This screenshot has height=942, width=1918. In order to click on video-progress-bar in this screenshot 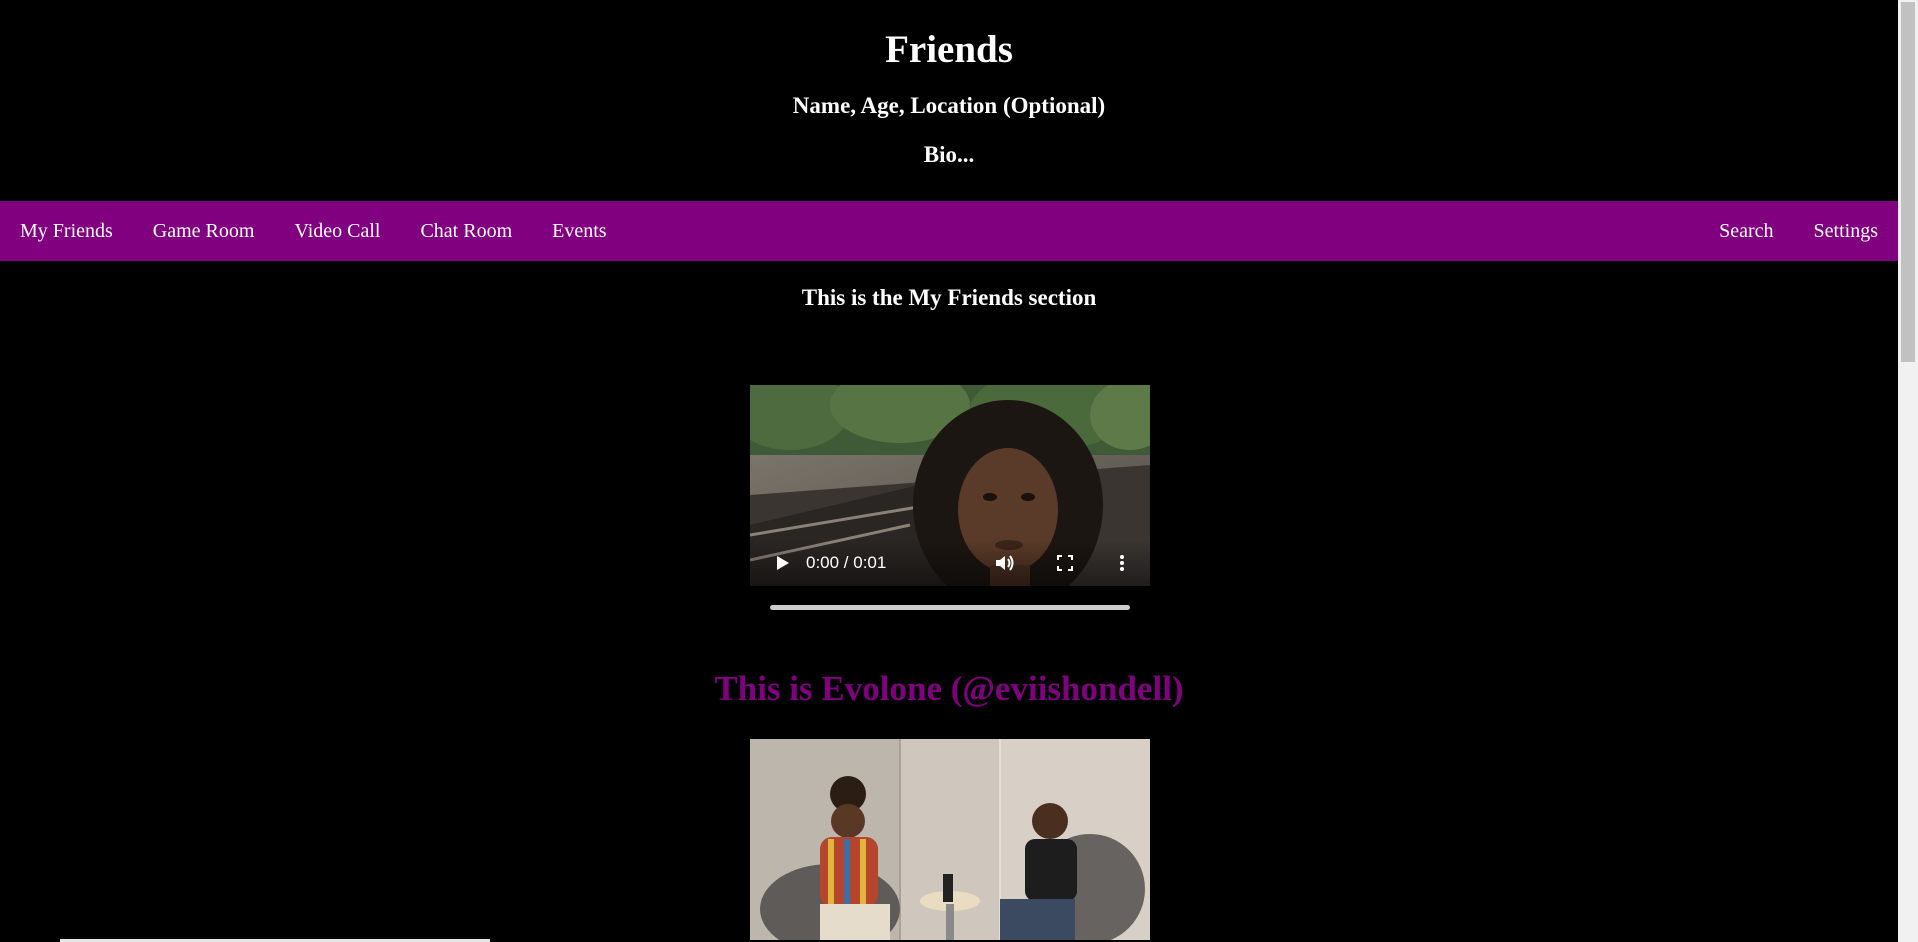, I will do `click(950, 607)`.